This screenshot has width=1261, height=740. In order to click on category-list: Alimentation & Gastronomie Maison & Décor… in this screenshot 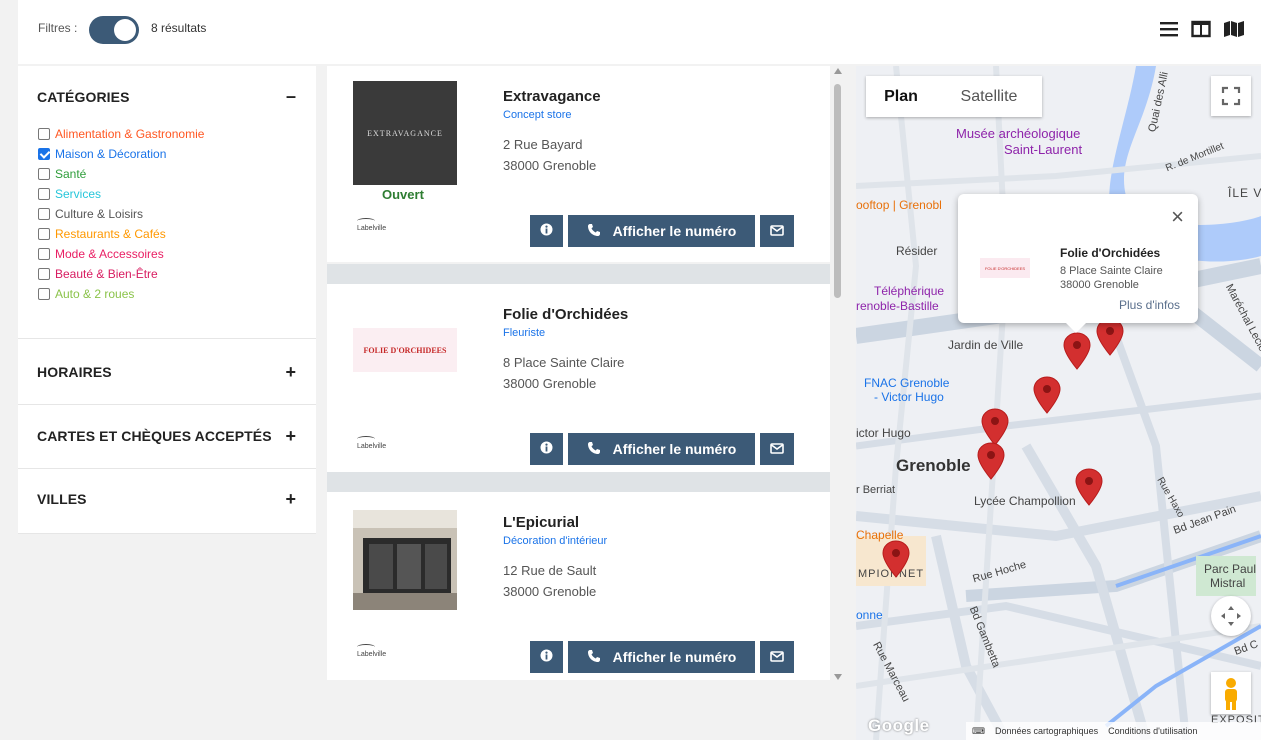, I will do `click(121, 214)`.